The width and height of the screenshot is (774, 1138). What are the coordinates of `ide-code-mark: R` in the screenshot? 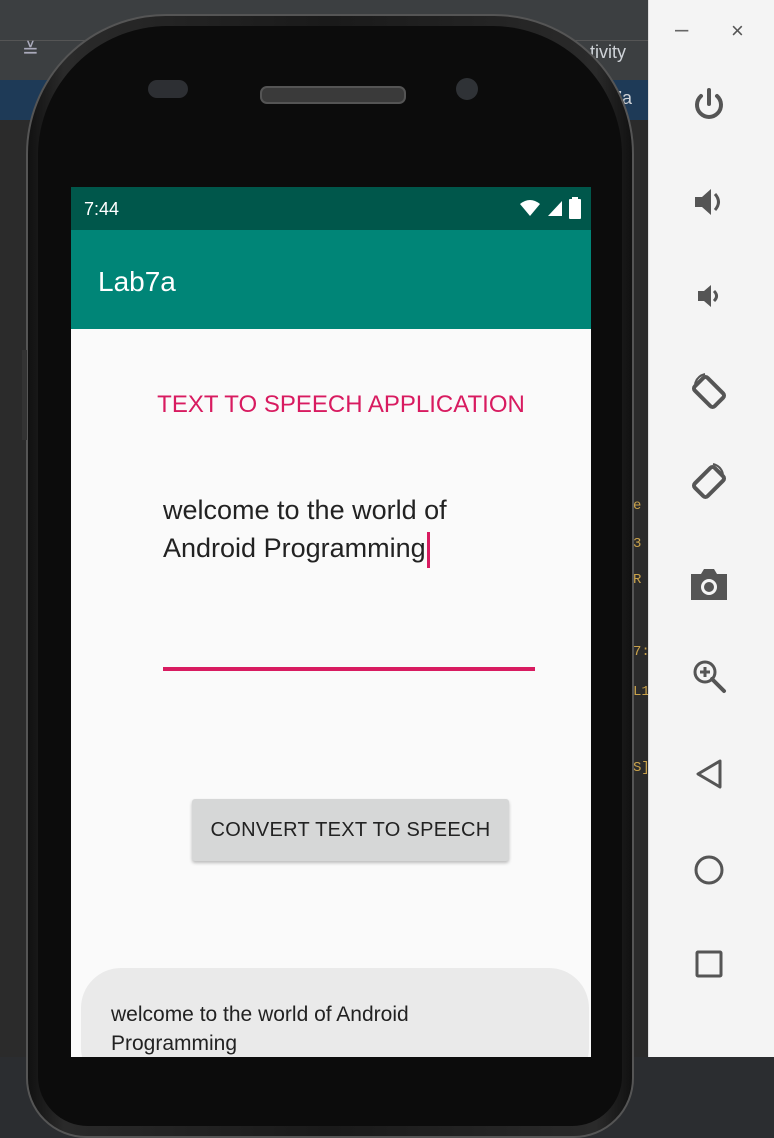 It's located at (637, 580).